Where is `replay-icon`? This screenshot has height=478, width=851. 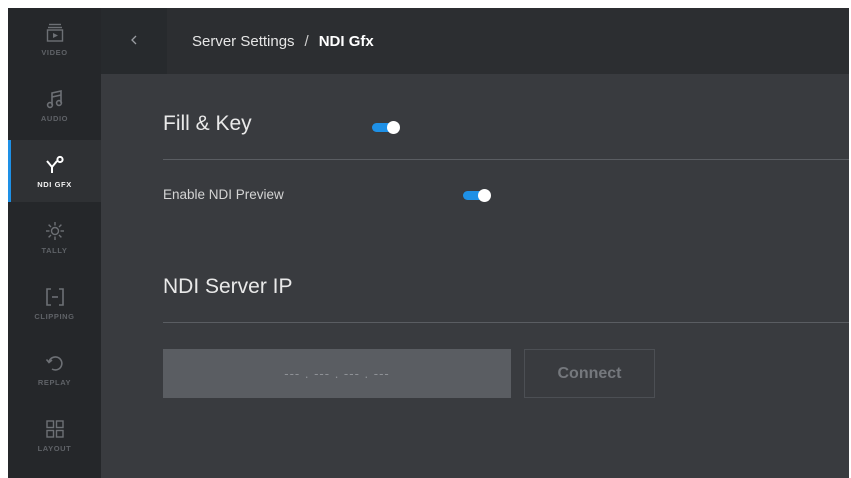 replay-icon is located at coordinates (55, 363).